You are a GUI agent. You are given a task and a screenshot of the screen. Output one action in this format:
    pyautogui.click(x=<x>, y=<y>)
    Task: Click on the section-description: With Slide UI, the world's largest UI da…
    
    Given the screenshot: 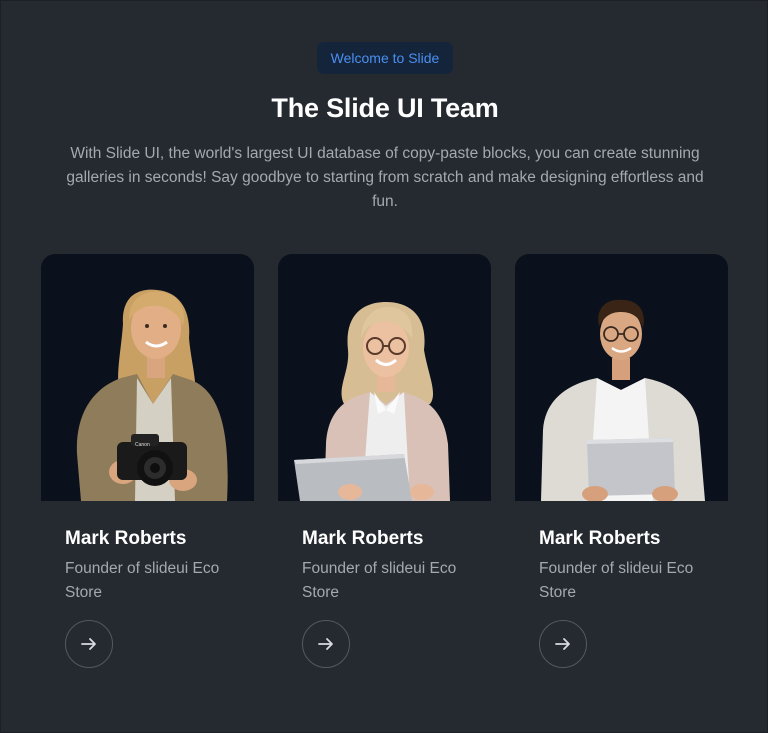 What is the action you would take?
    pyautogui.click(x=385, y=177)
    